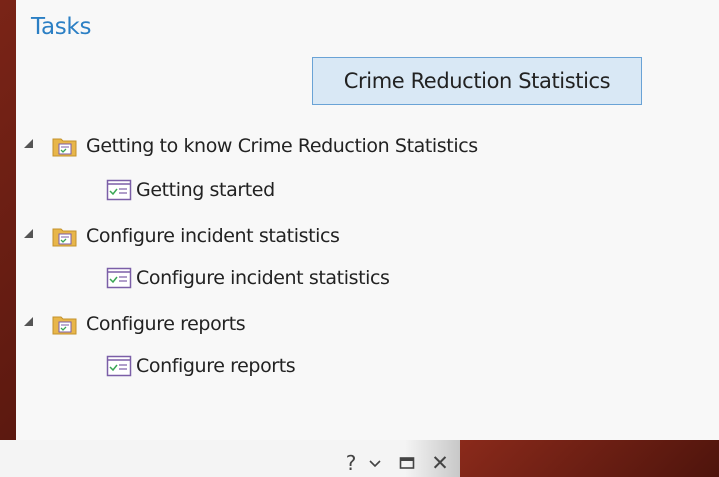  What do you see at coordinates (216, 366) in the screenshot?
I see `tree-task-label: Configure reports` at bounding box center [216, 366].